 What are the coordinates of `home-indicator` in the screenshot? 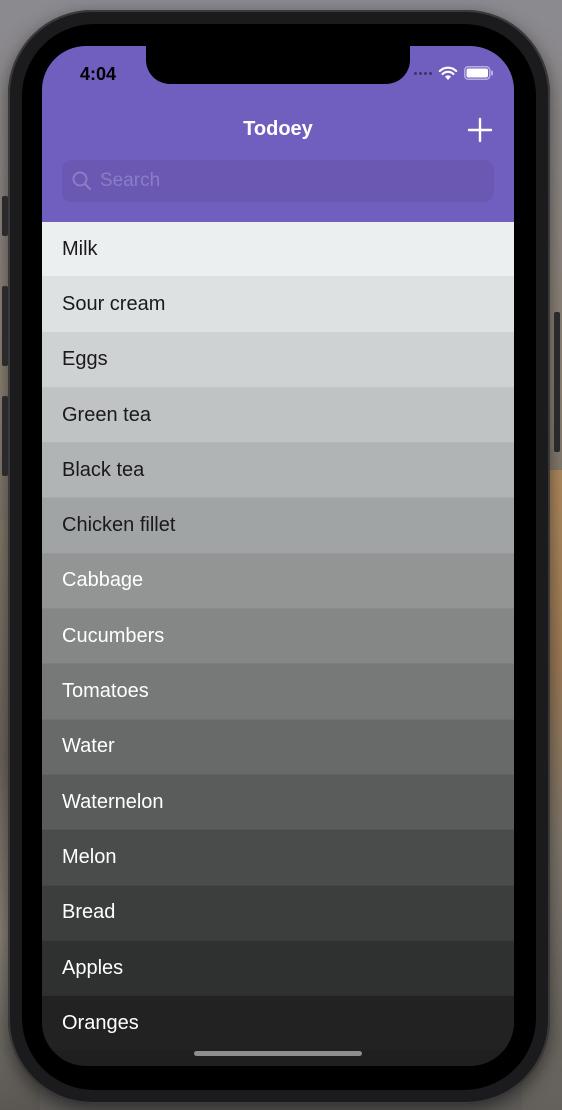 It's located at (278, 1053).